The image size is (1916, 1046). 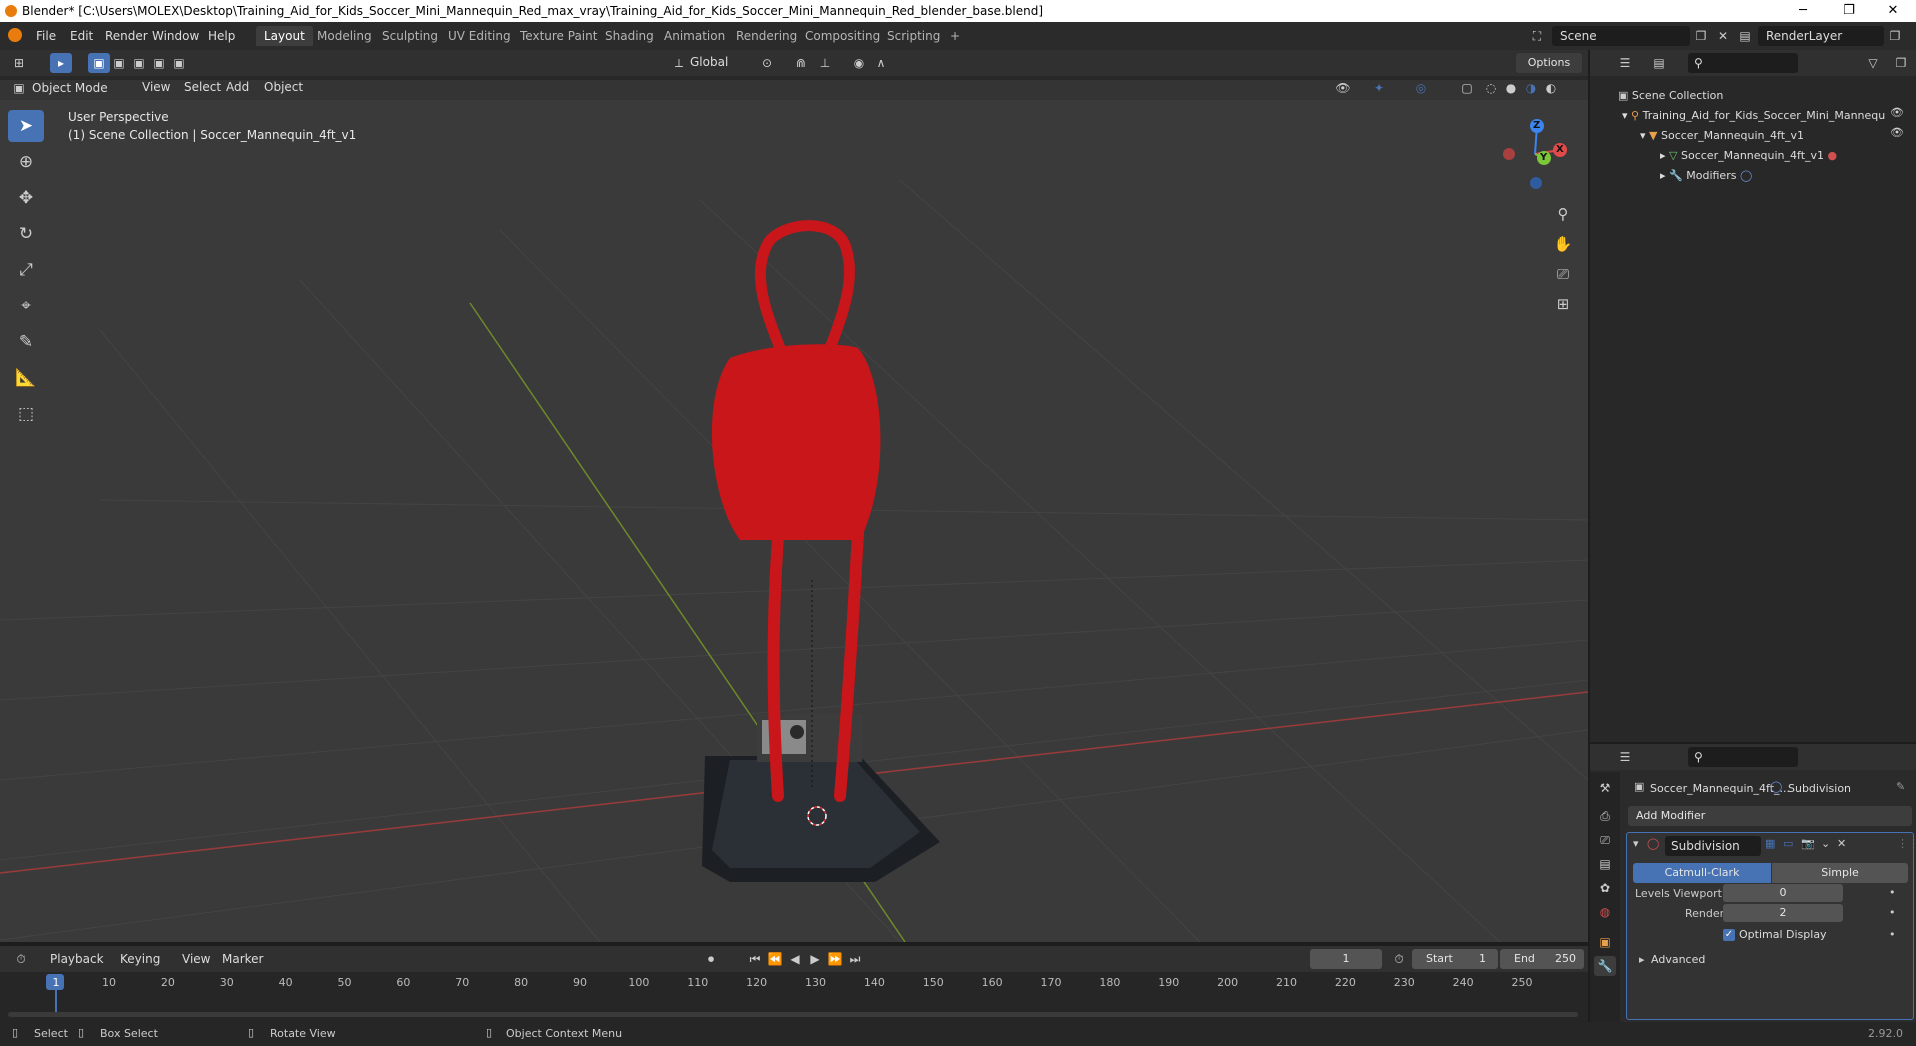 I want to click on add-workspace-button: +, so click(x=955, y=36).